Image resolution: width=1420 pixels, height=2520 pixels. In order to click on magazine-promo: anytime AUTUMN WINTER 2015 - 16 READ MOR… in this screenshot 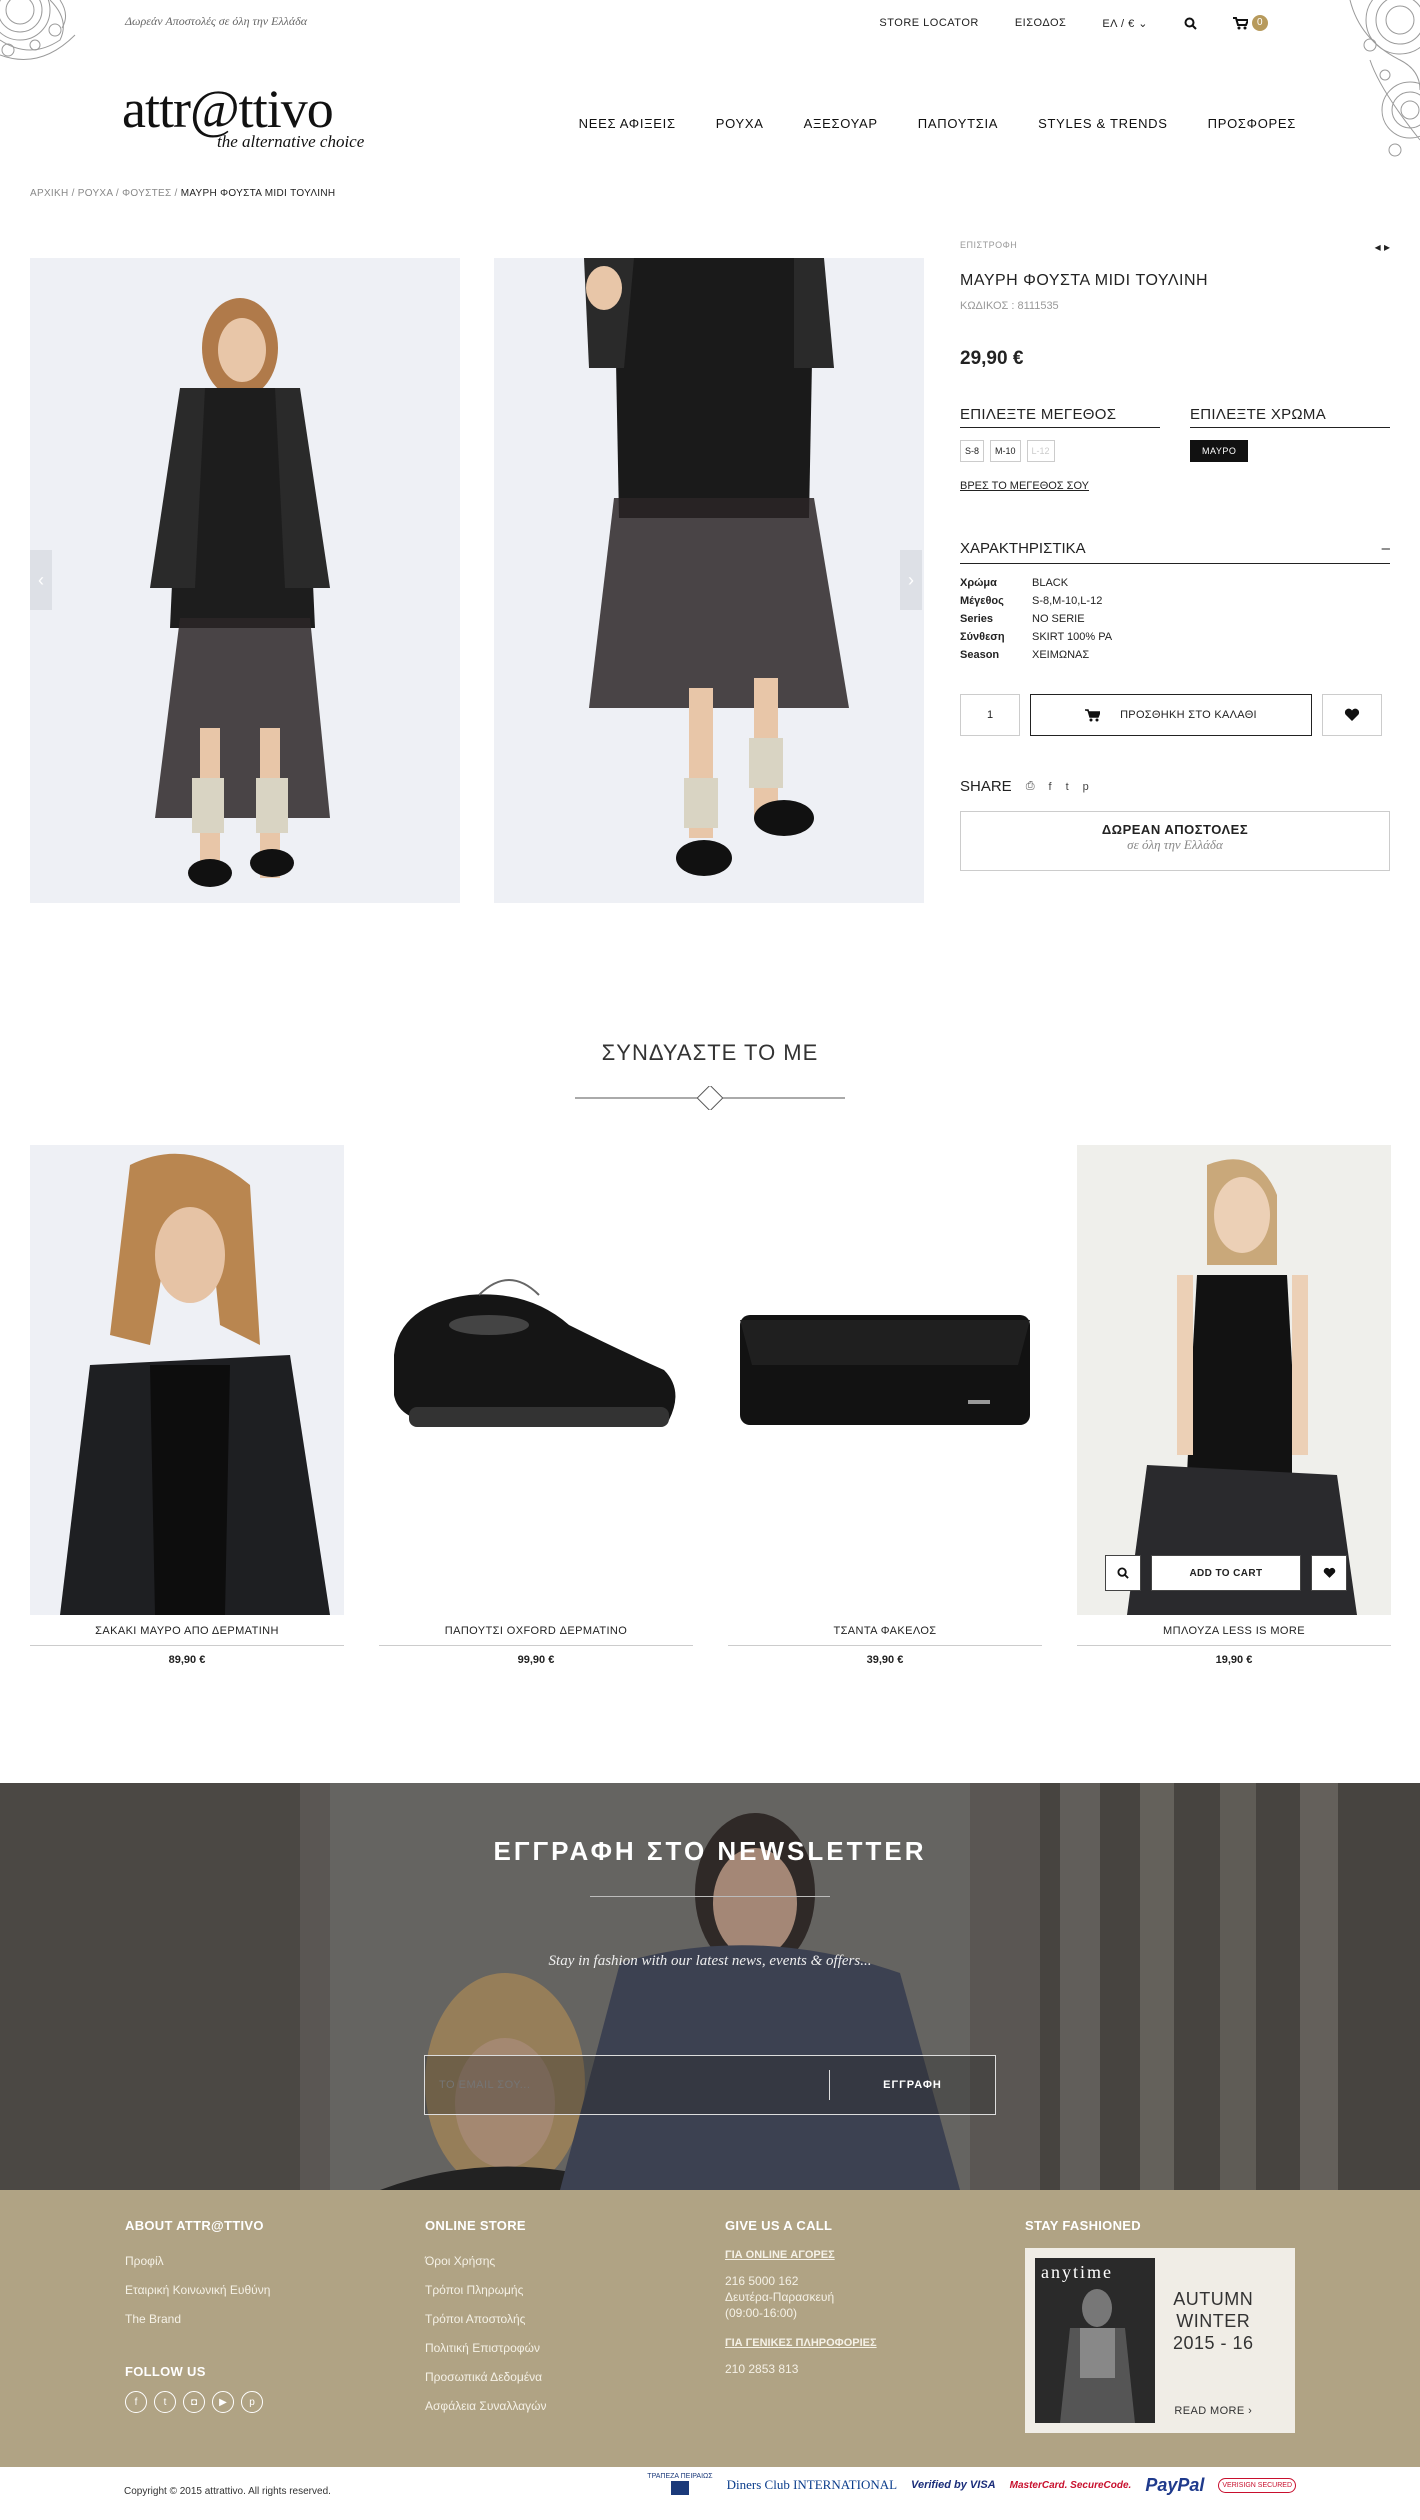, I will do `click(1160, 2340)`.